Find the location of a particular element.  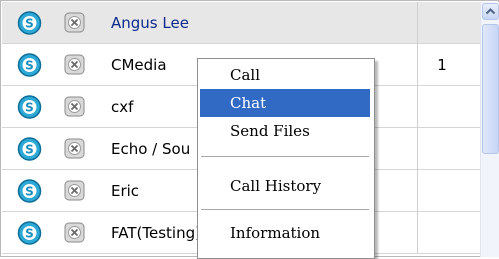

scroll-up-arrow-icon is located at coordinates (490, 11).